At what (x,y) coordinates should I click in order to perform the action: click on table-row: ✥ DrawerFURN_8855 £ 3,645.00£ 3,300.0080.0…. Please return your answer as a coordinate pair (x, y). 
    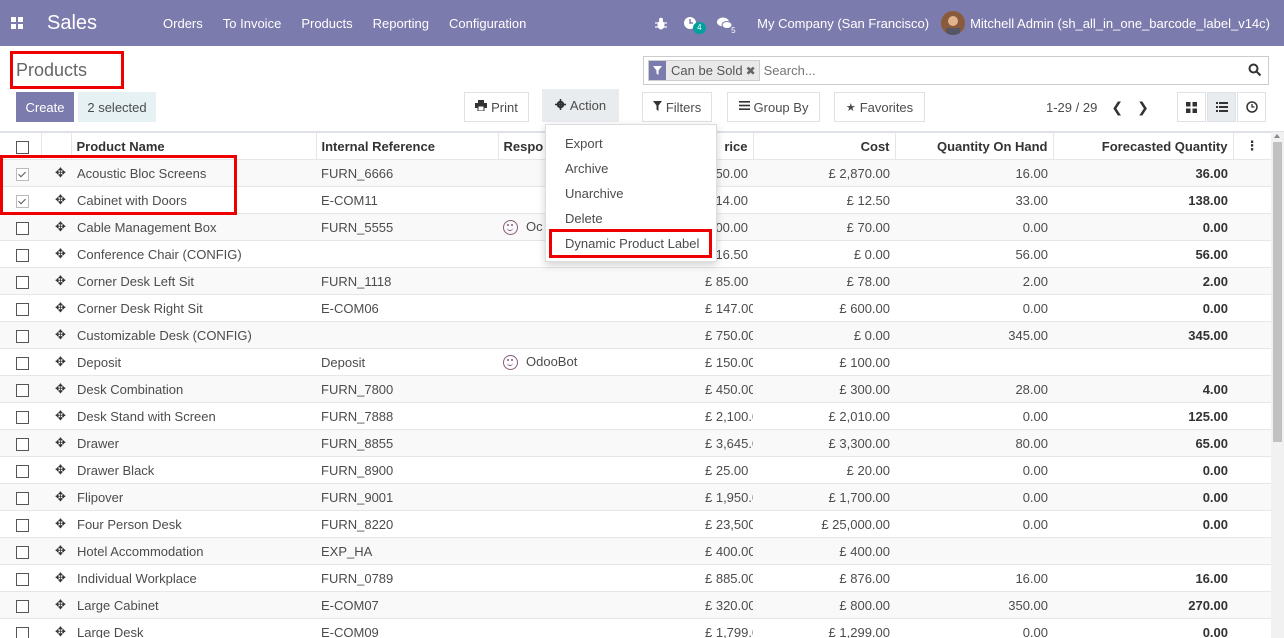
    Looking at the image, I should click on (635, 443).